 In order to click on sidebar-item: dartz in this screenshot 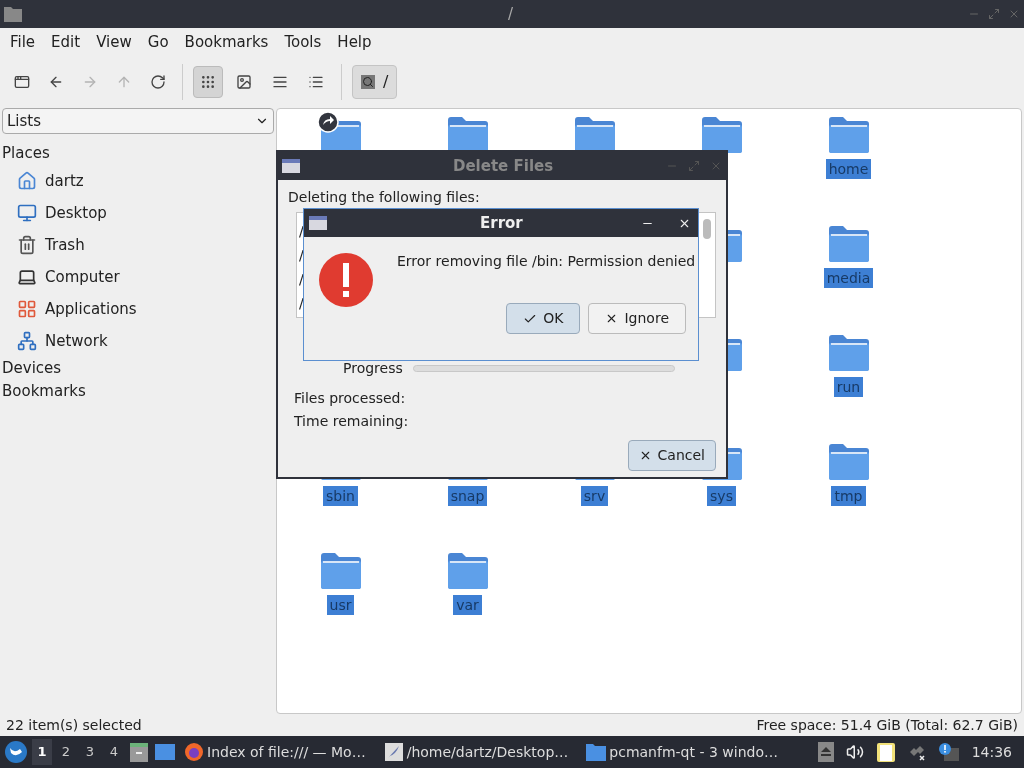, I will do `click(138, 181)`.